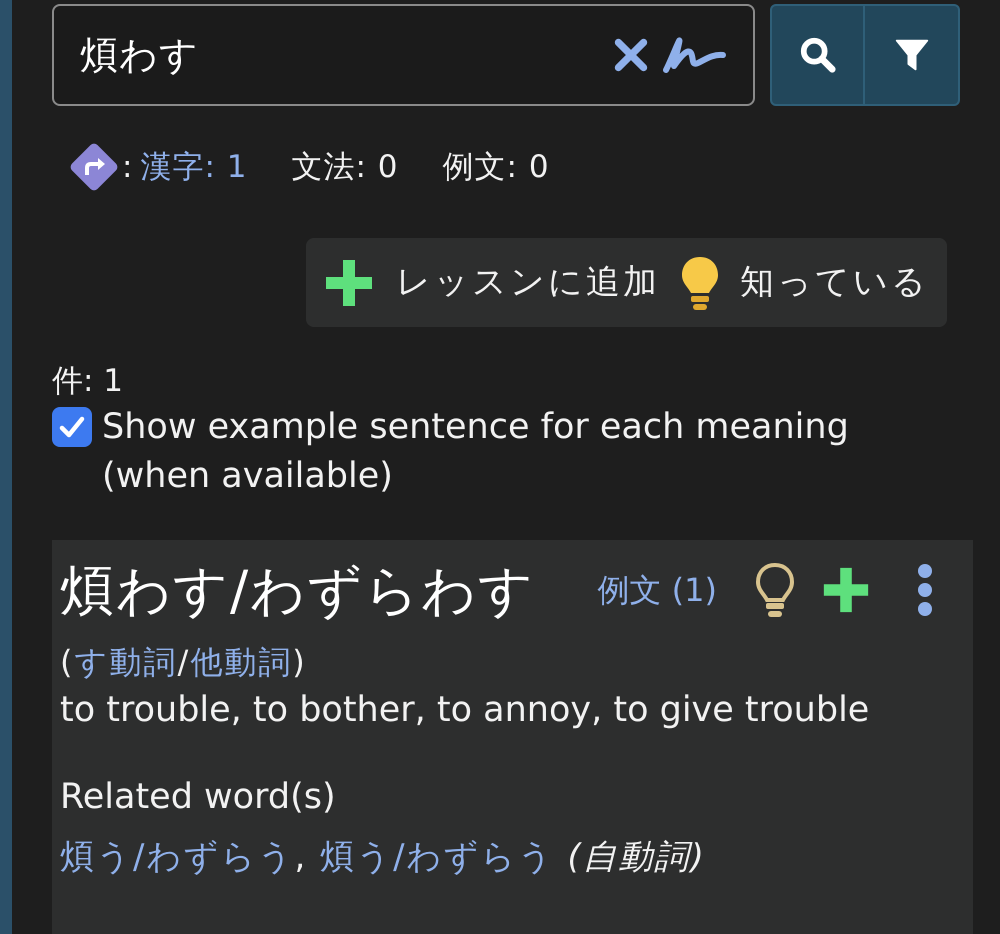 This screenshot has height=934, width=1000. I want to click on part-of-speech-text: (す動詞/他動詞), so click(183, 662).